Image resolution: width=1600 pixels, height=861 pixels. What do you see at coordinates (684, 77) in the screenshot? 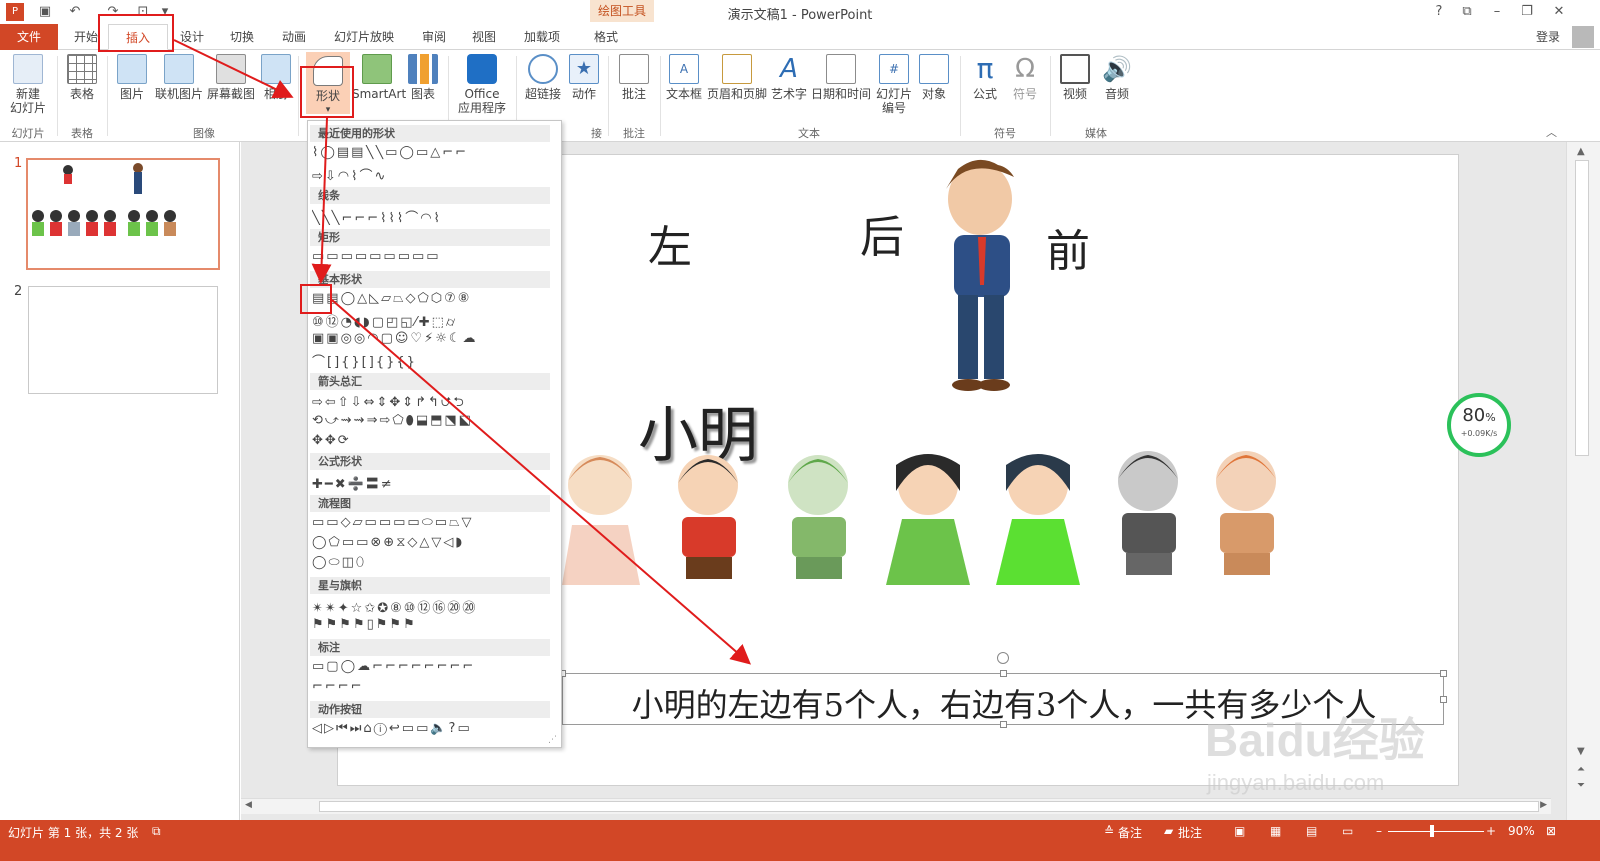
I see `textbox-button: A 文本框` at bounding box center [684, 77].